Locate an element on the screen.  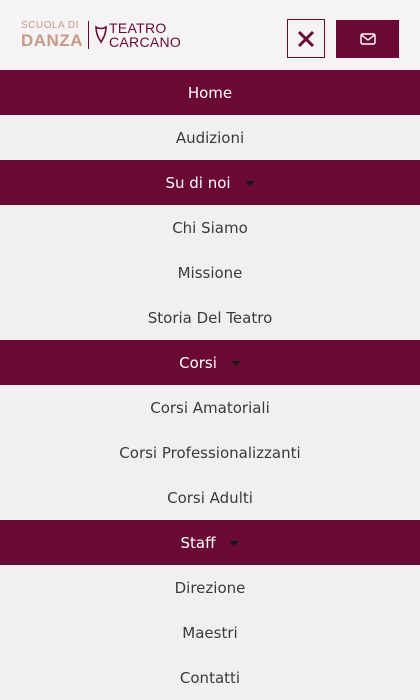
menu-item-storia-del-teatro: Storia Del Teatro is located at coordinates (210, 317).